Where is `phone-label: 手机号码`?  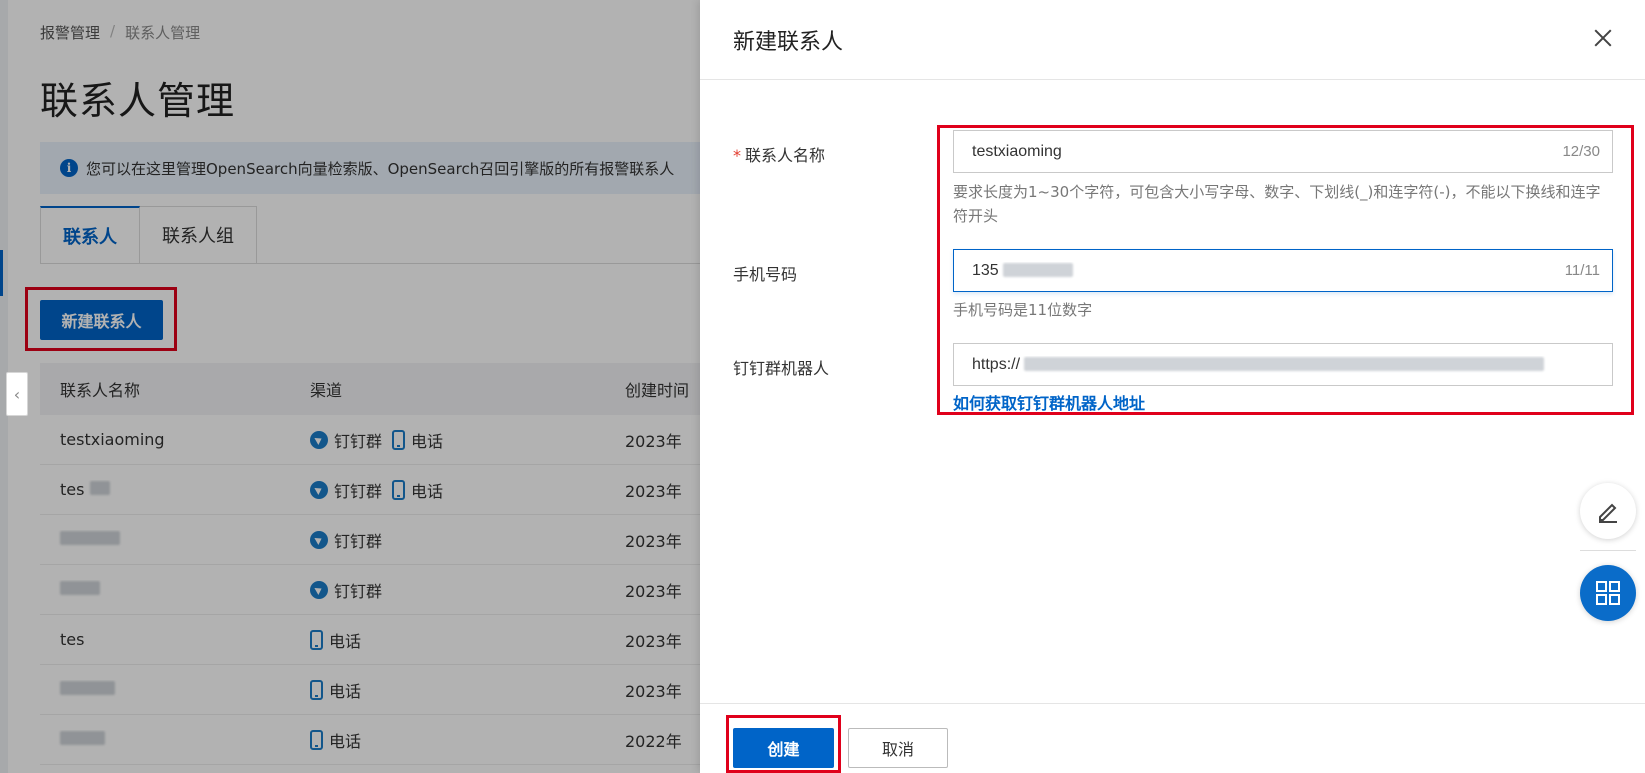
phone-label: 手机号码 is located at coordinates (765, 274).